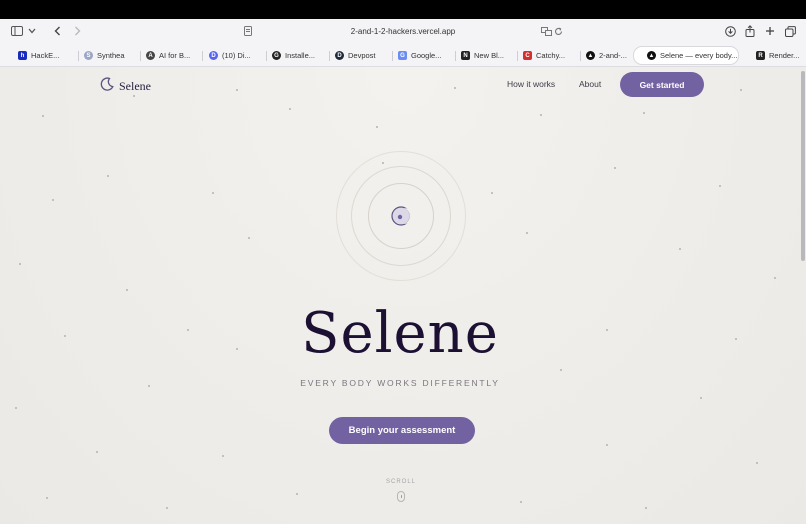 The image size is (806, 524). What do you see at coordinates (402, 430) in the screenshot?
I see `begin-assessment-button: Begin your assessment` at bounding box center [402, 430].